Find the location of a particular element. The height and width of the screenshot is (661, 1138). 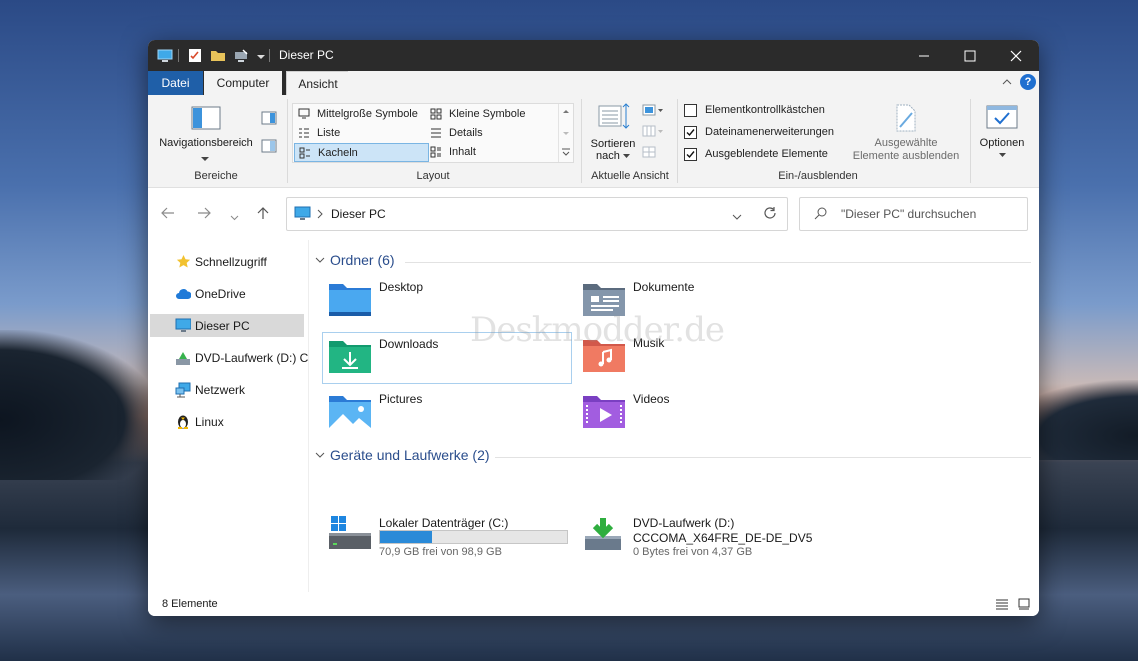

tab-file: Datei is located at coordinates (175, 83).